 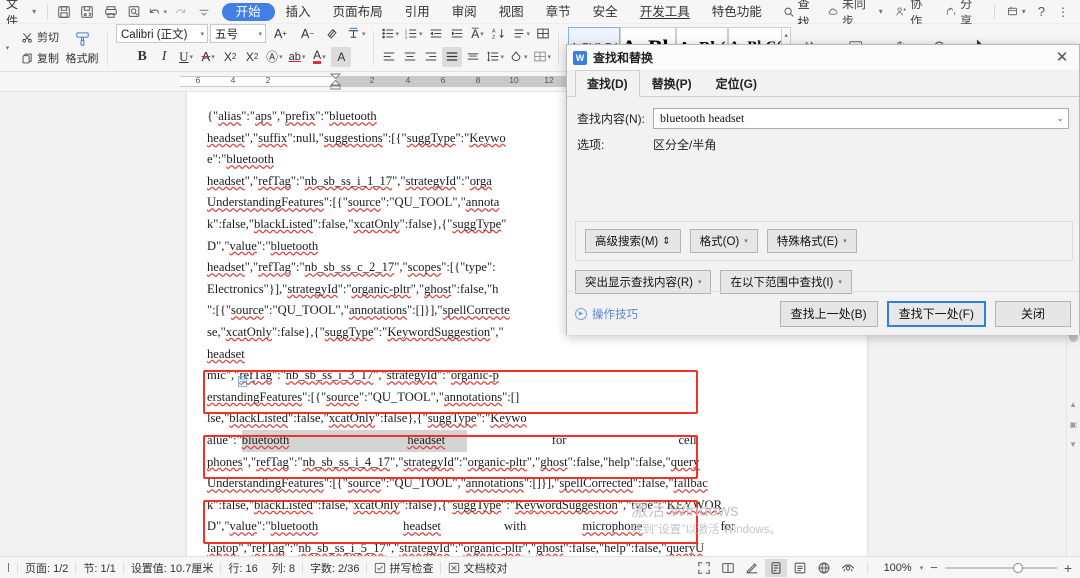 What do you see at coordinates (477, 567) in the screenshot?
I see `proofread-button: 文档校对` at bounding box center [477, 567].